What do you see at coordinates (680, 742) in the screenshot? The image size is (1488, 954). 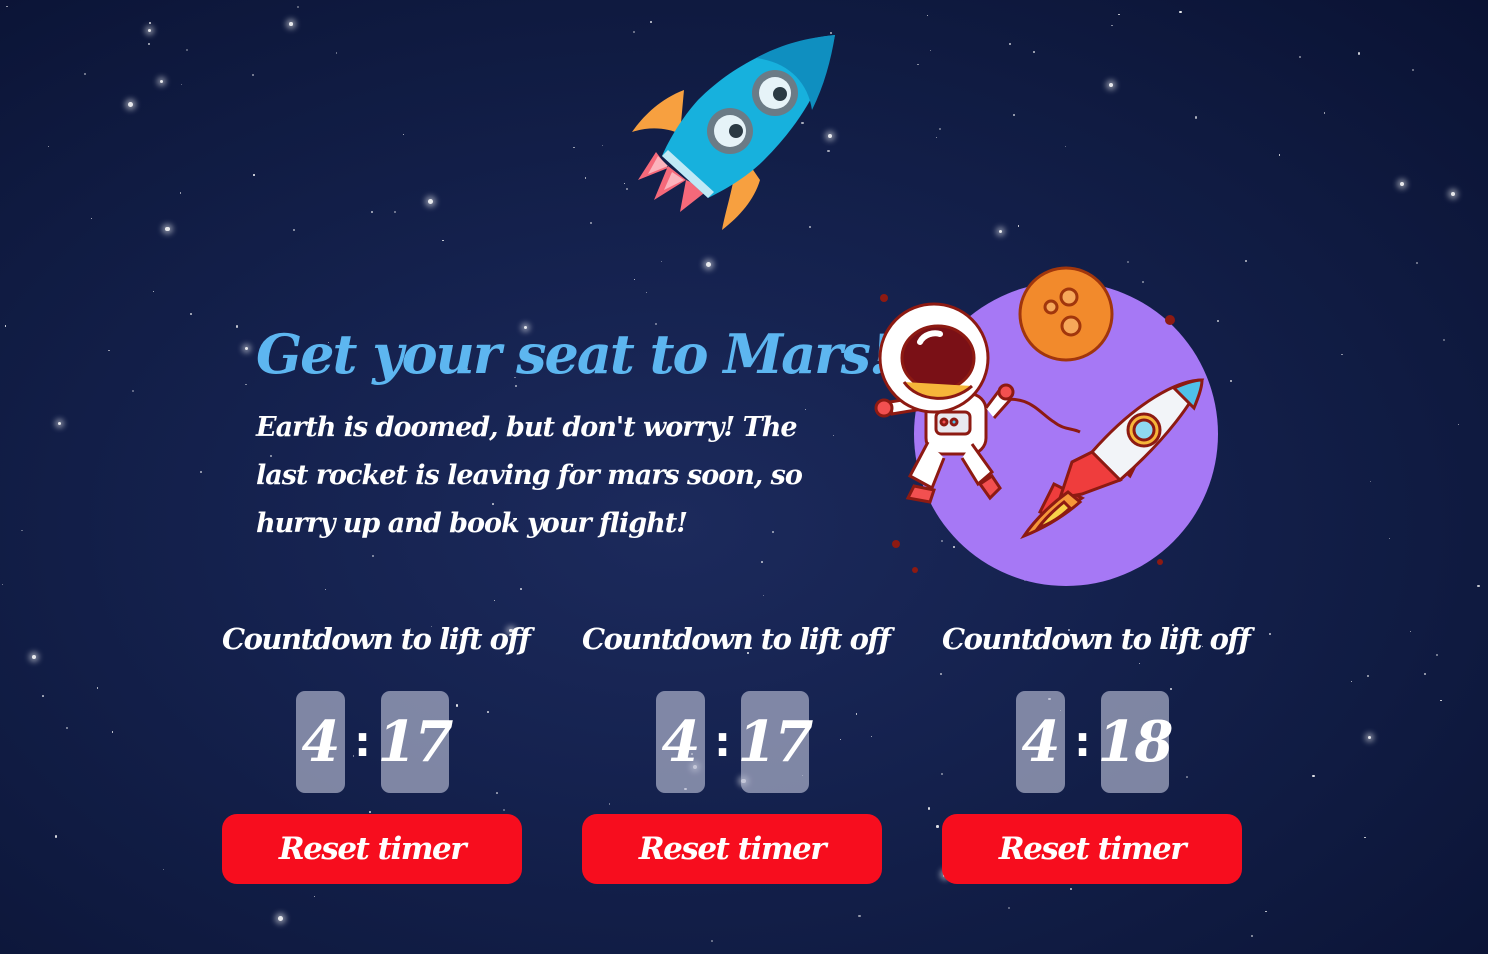 I see `timer-minutes: 4` at bounding box center [680, 742].